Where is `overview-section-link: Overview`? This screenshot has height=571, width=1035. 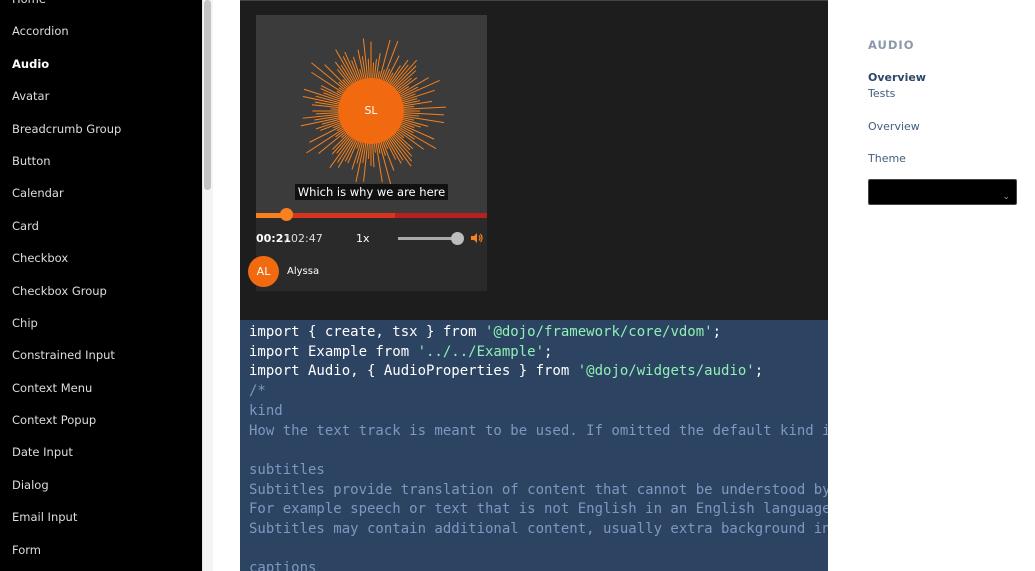 overview-section-link: Overview is located at coordinates (894, 126).